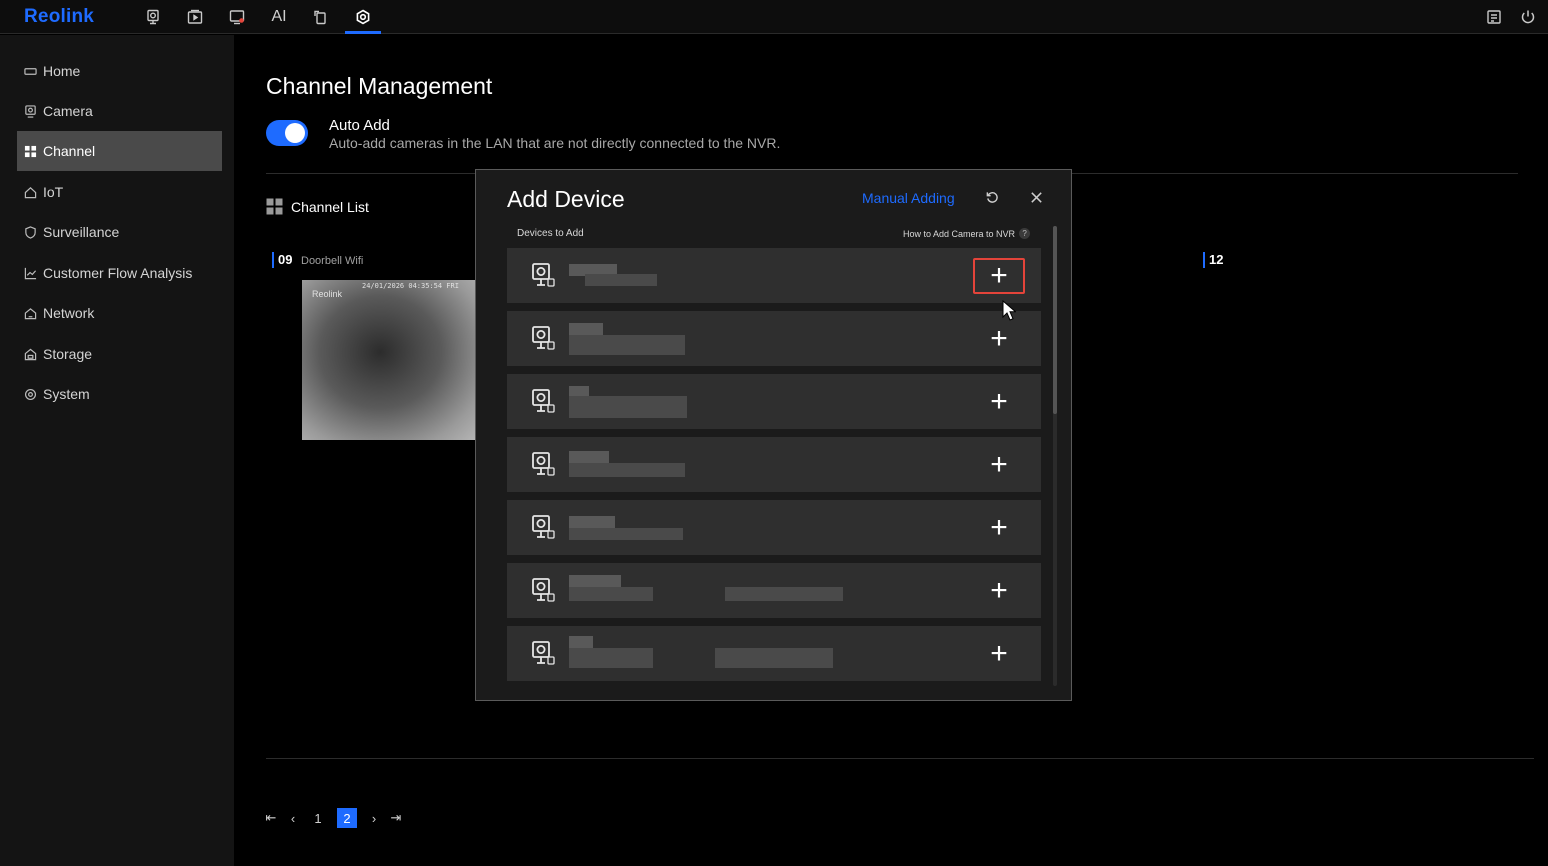 This screenshot has width=1548, height=866. I want to click on playback-icon, so click(195, 17).